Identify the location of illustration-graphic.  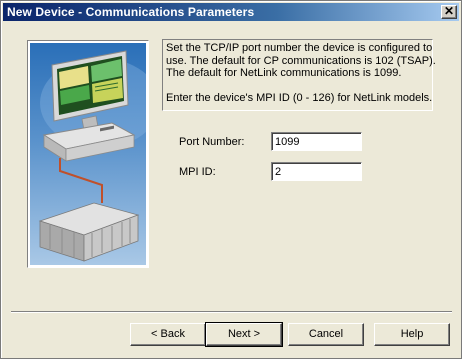
(92, 156).